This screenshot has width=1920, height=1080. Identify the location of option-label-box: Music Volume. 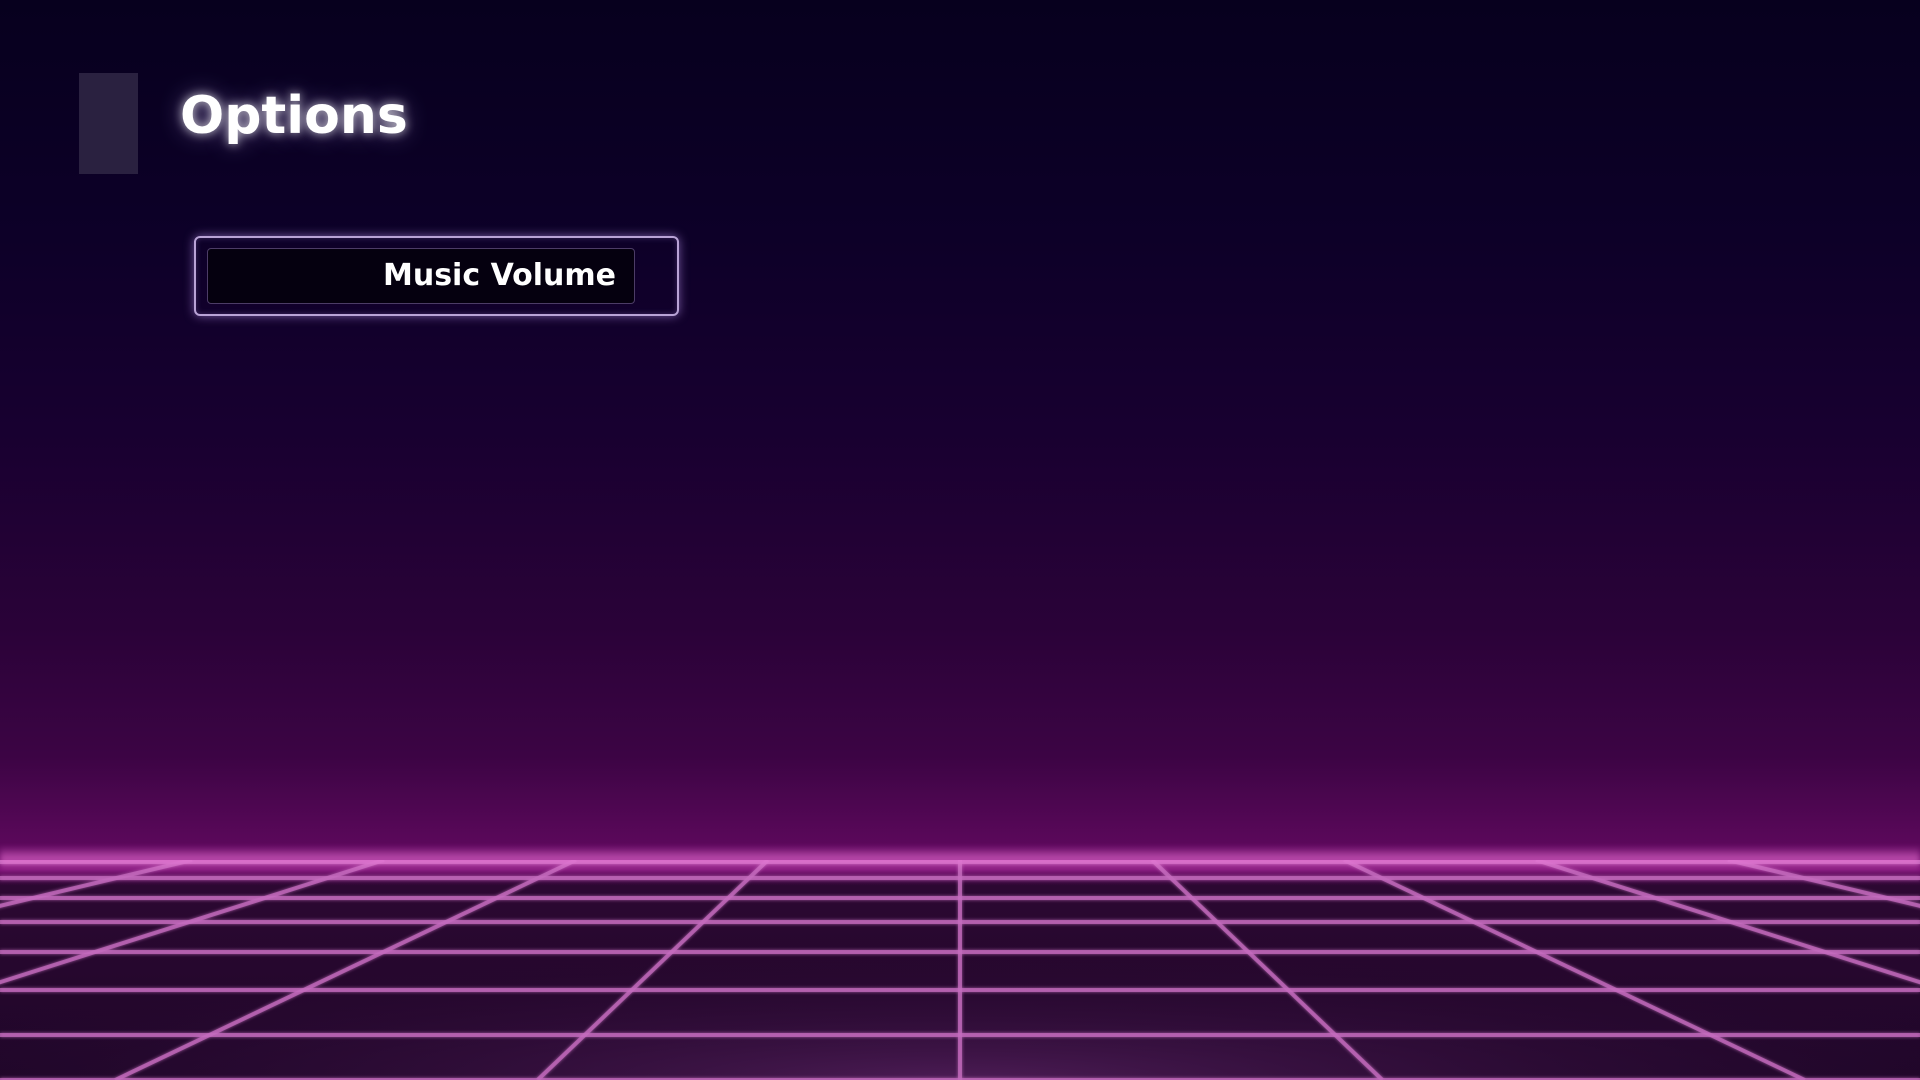
(421, 276).